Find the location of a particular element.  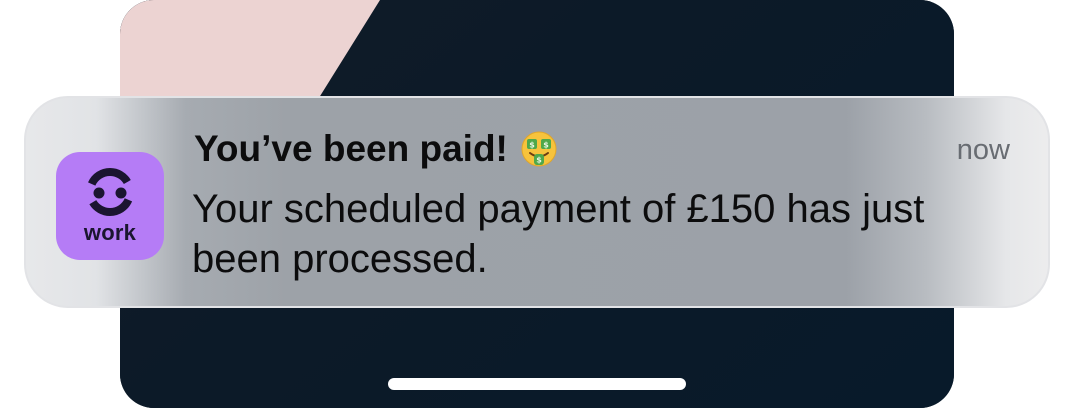

notification-title-row: You’ve been paid! $ $ $ is located at coordinates (376, 149).